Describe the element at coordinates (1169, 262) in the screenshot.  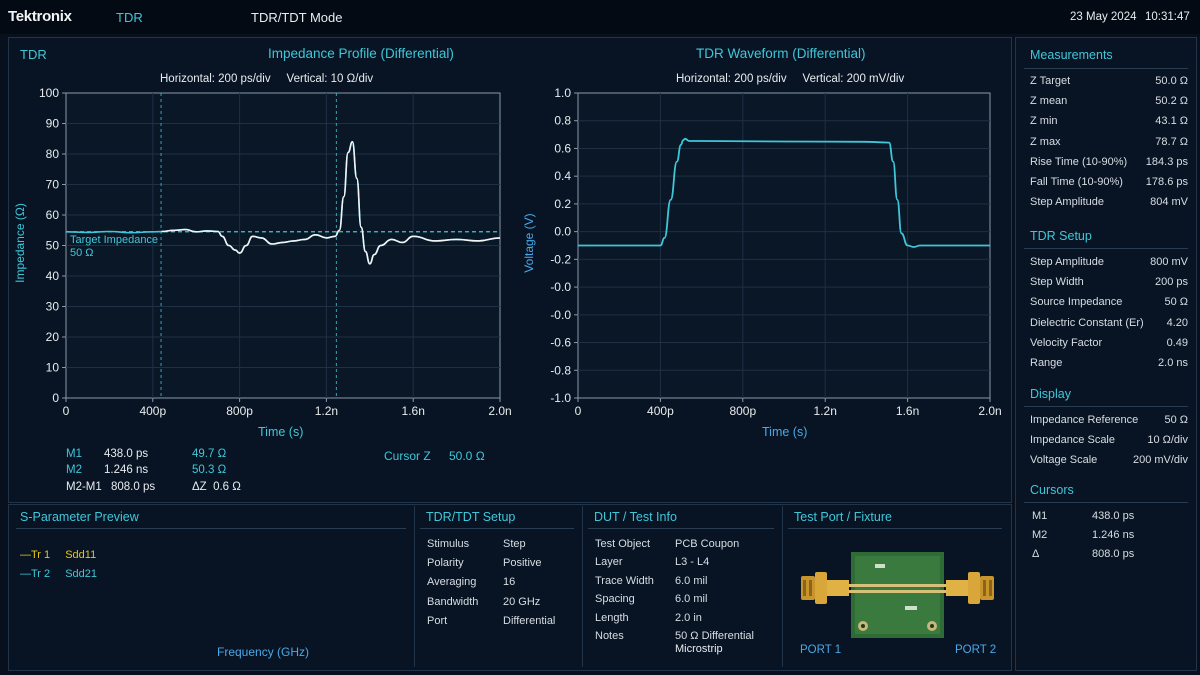
I see `tdr-setup-row-value: 800 mV` at that location.